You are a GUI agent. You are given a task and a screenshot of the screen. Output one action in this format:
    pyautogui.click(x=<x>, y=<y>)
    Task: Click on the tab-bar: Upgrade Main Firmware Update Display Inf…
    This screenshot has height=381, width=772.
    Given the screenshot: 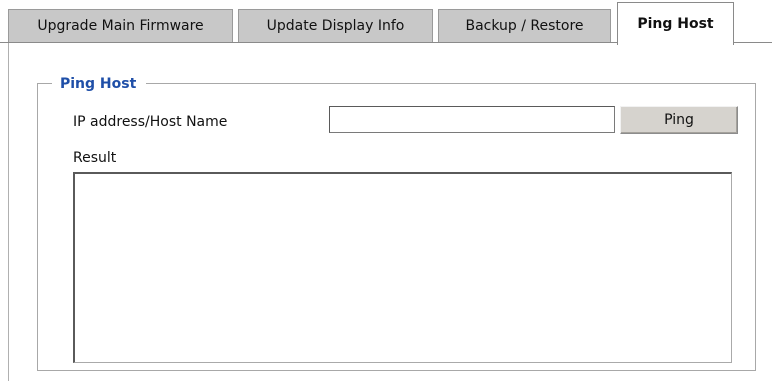 What is the action you would take?
    pyautogui.click(x=386, y=22)
    